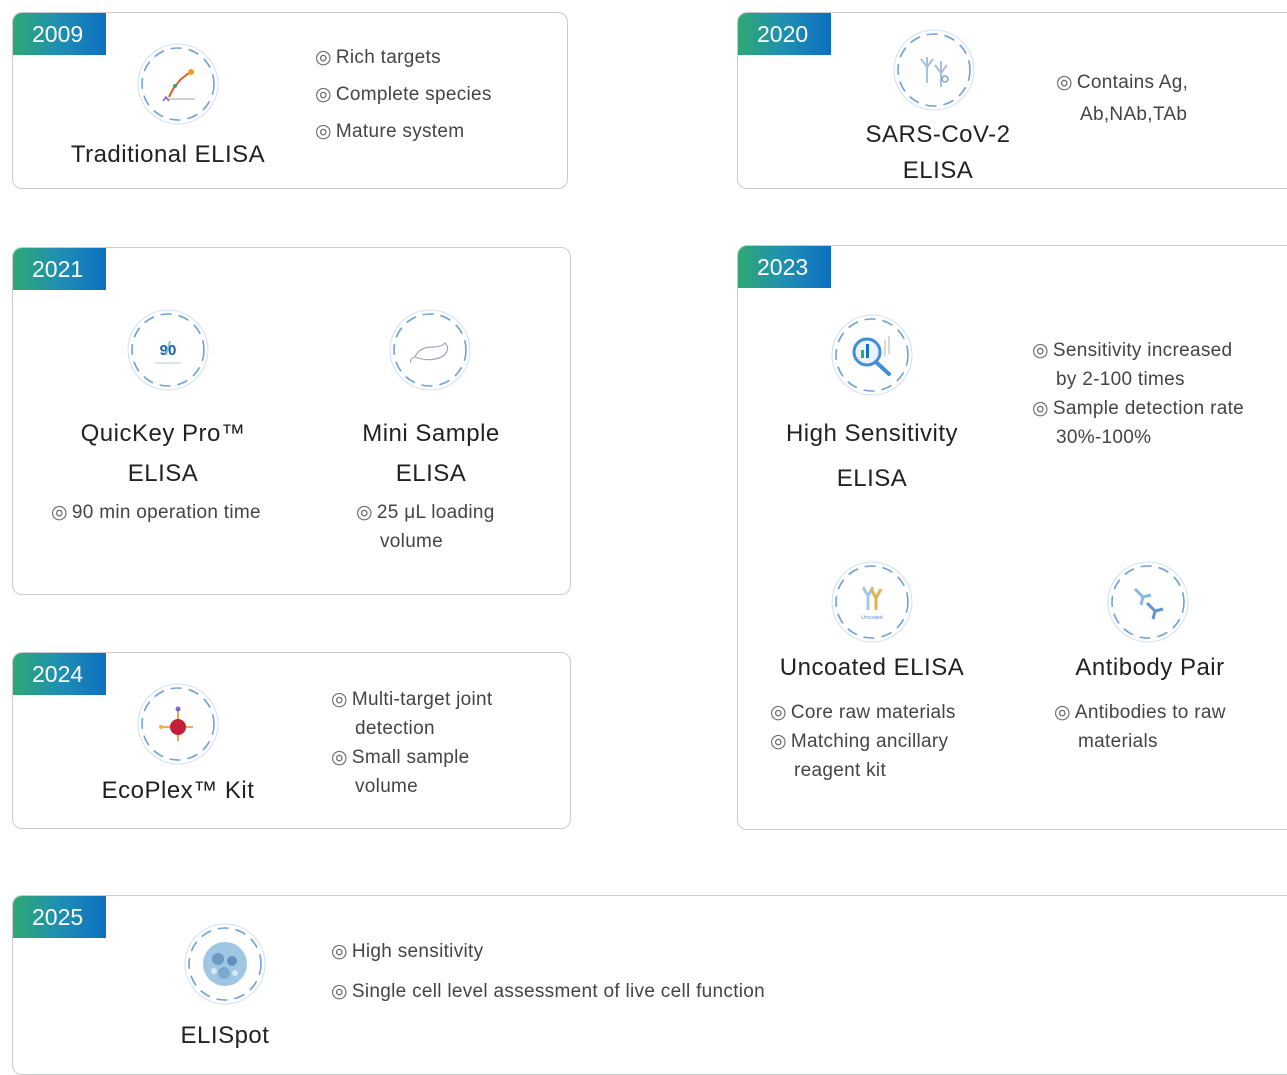  Describe the element at coordinates (390, 131) in the screenshot. I see `feature-item: ◎ Mature system` at that location.